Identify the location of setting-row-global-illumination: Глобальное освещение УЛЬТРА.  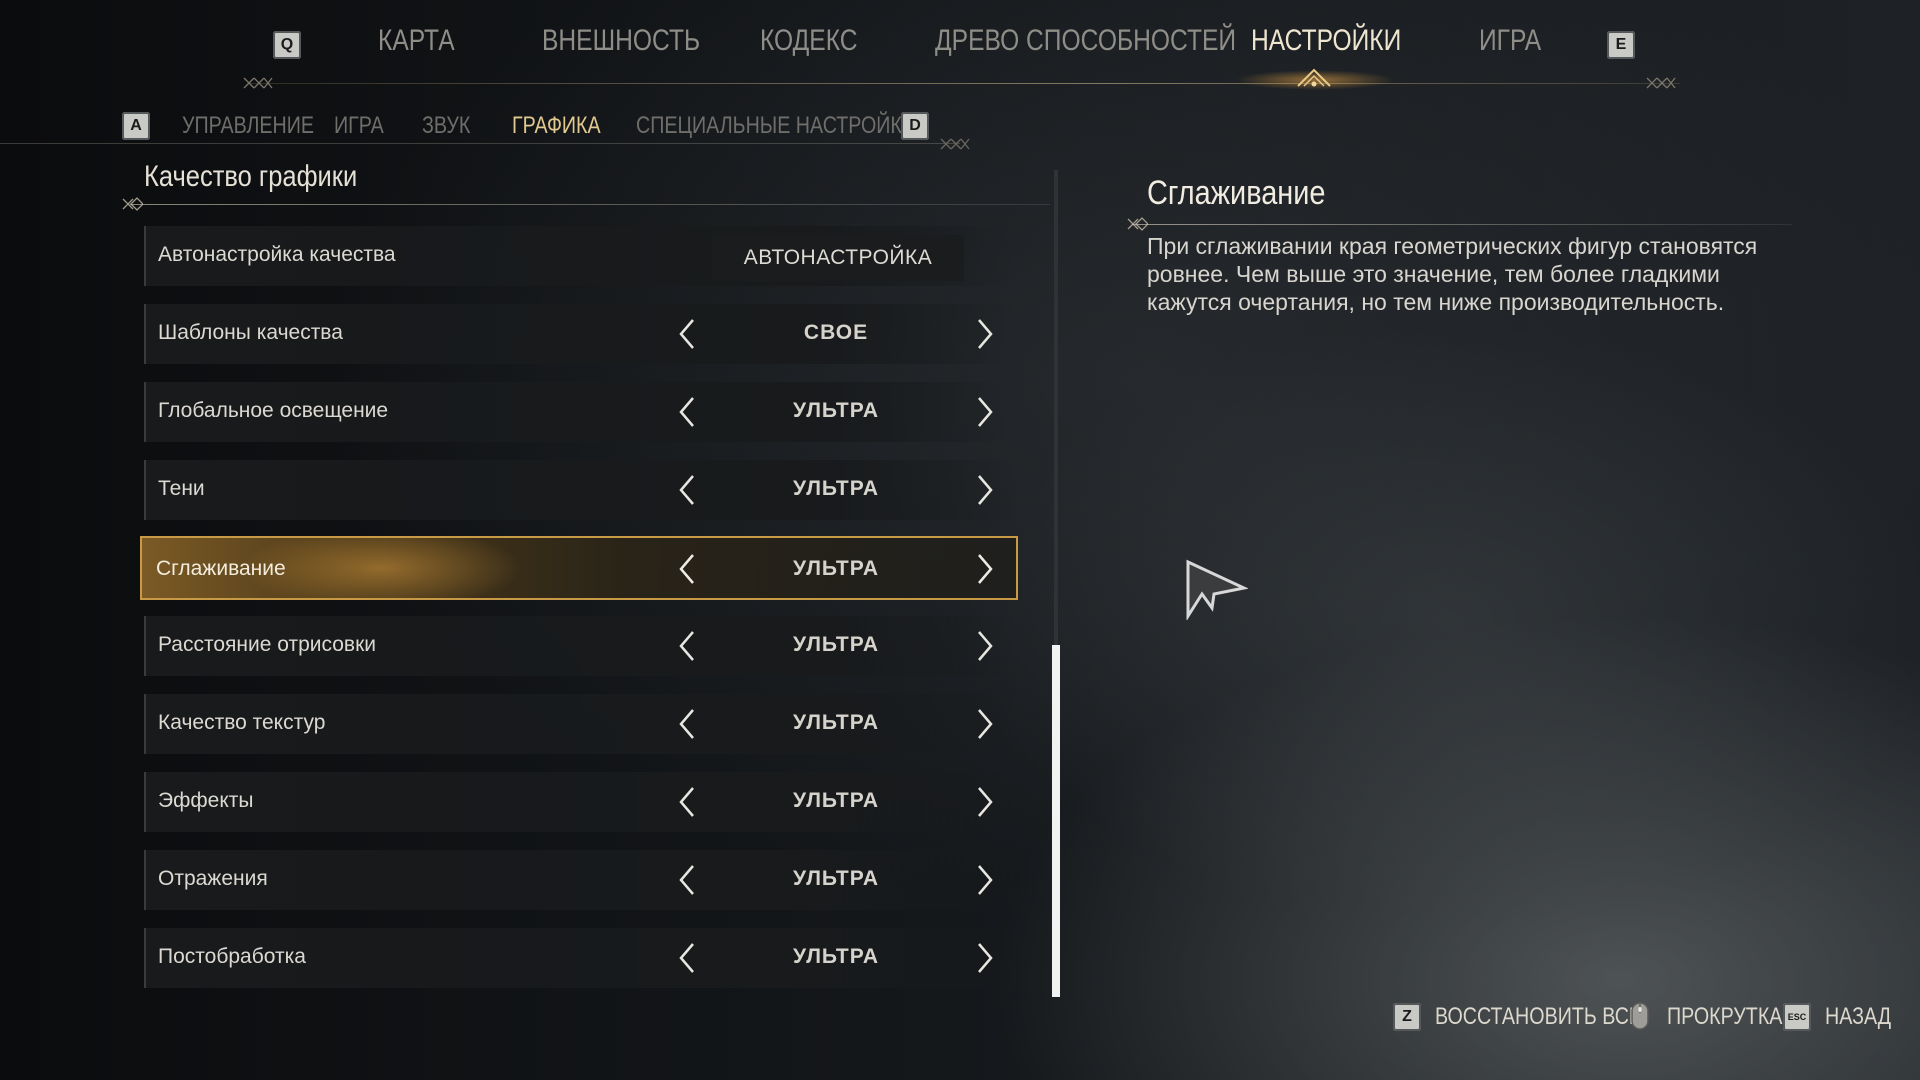
(579, 412).